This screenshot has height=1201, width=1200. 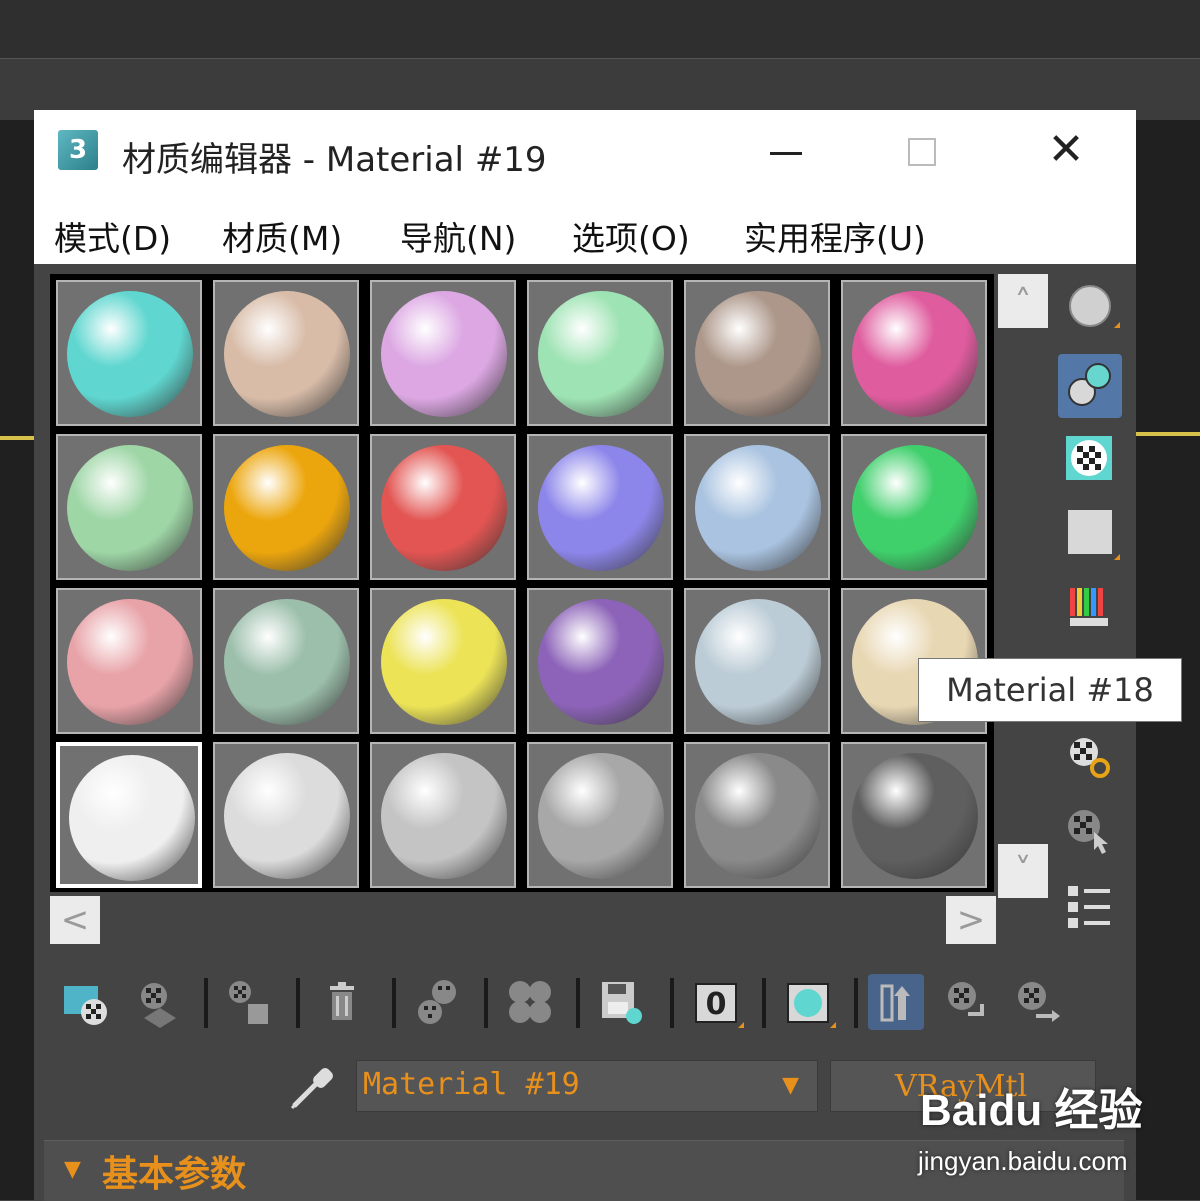 I want to click on baidu-watermark-logo: Baidu 经验, so click(x=1031, y=1110).